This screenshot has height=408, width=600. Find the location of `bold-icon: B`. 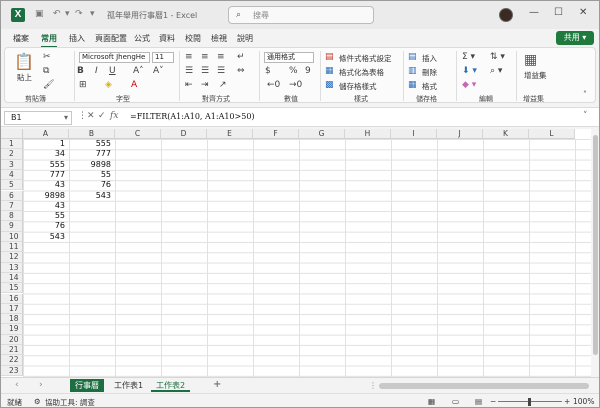

bold-icon: B is located at coordinates (80, 71).